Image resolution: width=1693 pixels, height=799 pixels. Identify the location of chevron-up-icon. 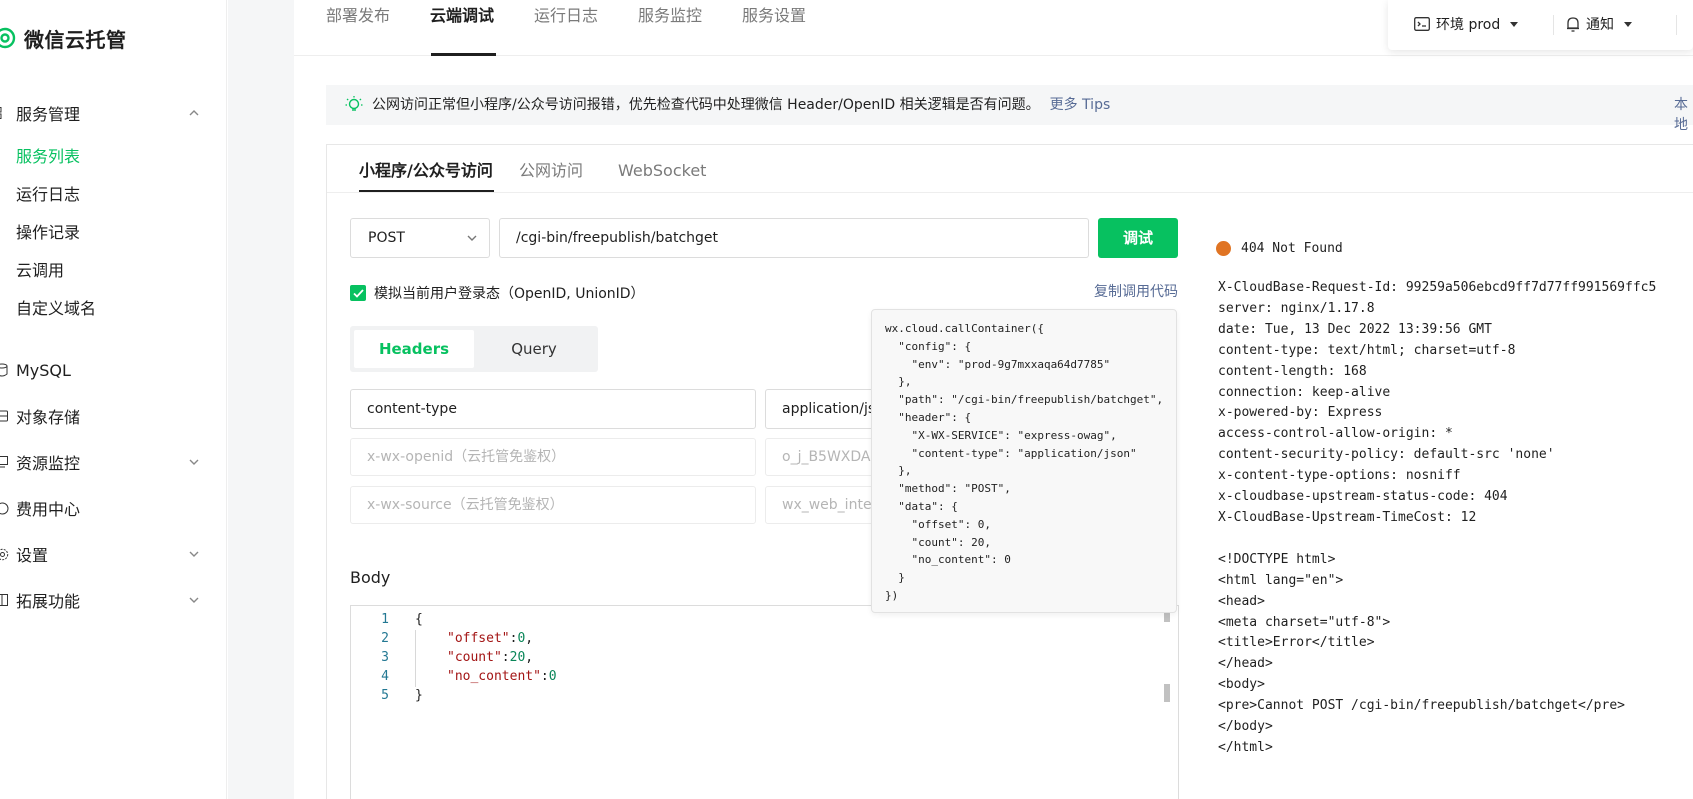
(194, 113).